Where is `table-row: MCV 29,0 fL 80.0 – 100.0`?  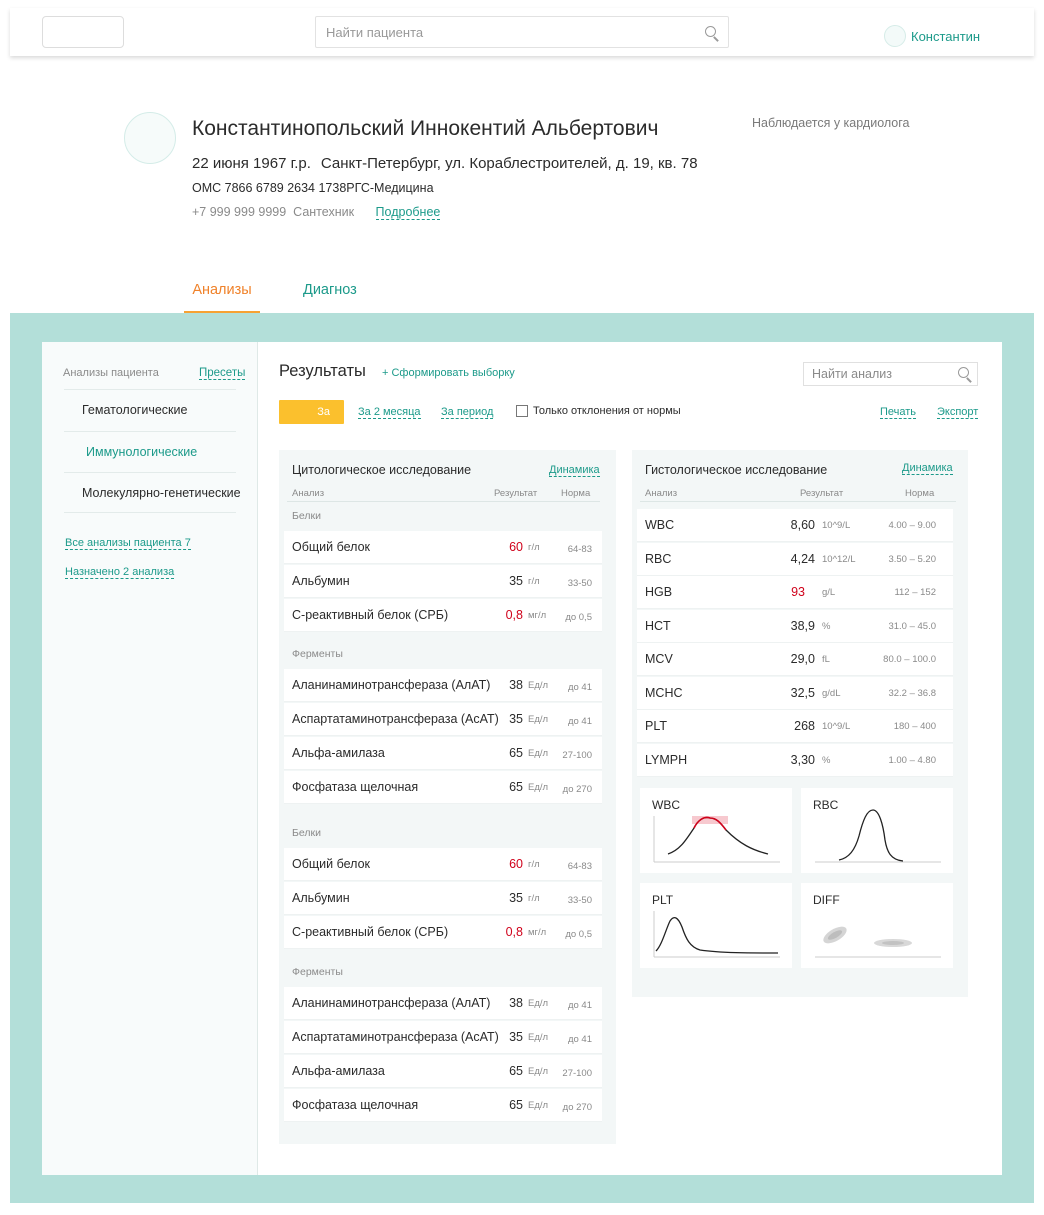 table-row: MCV 29,0 fL 80.0 – 100.0 is located at coordinates (795, 659).